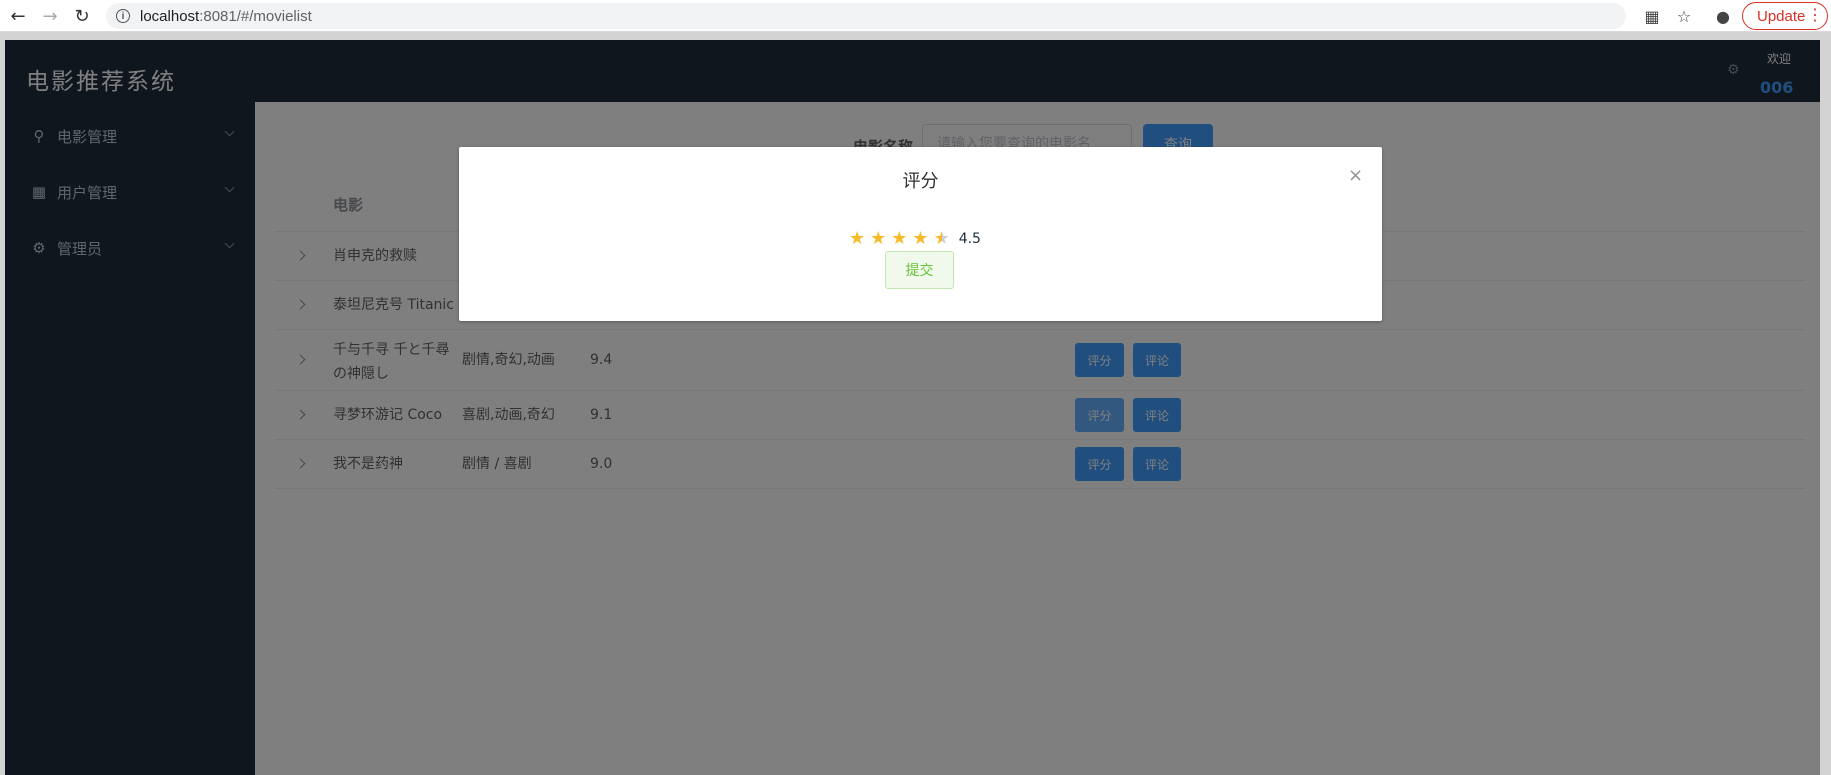 Image resolution: width=1831 pixels, height=775 pixels. I want to click on reload-icon: ↻, so click(82, 16).